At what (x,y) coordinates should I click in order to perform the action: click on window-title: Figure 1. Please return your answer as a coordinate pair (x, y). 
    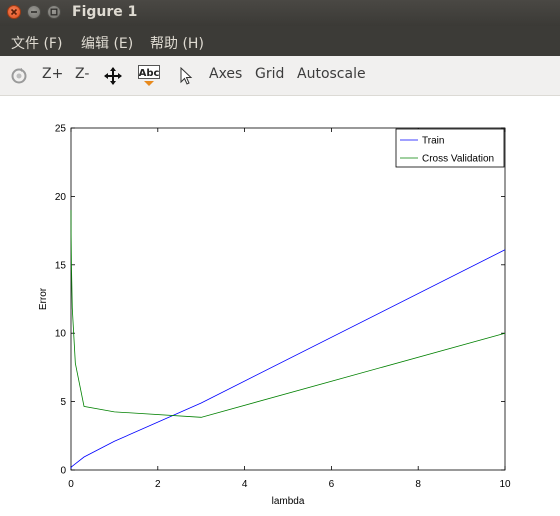
    Looking at the image, I should click on (105, 12).